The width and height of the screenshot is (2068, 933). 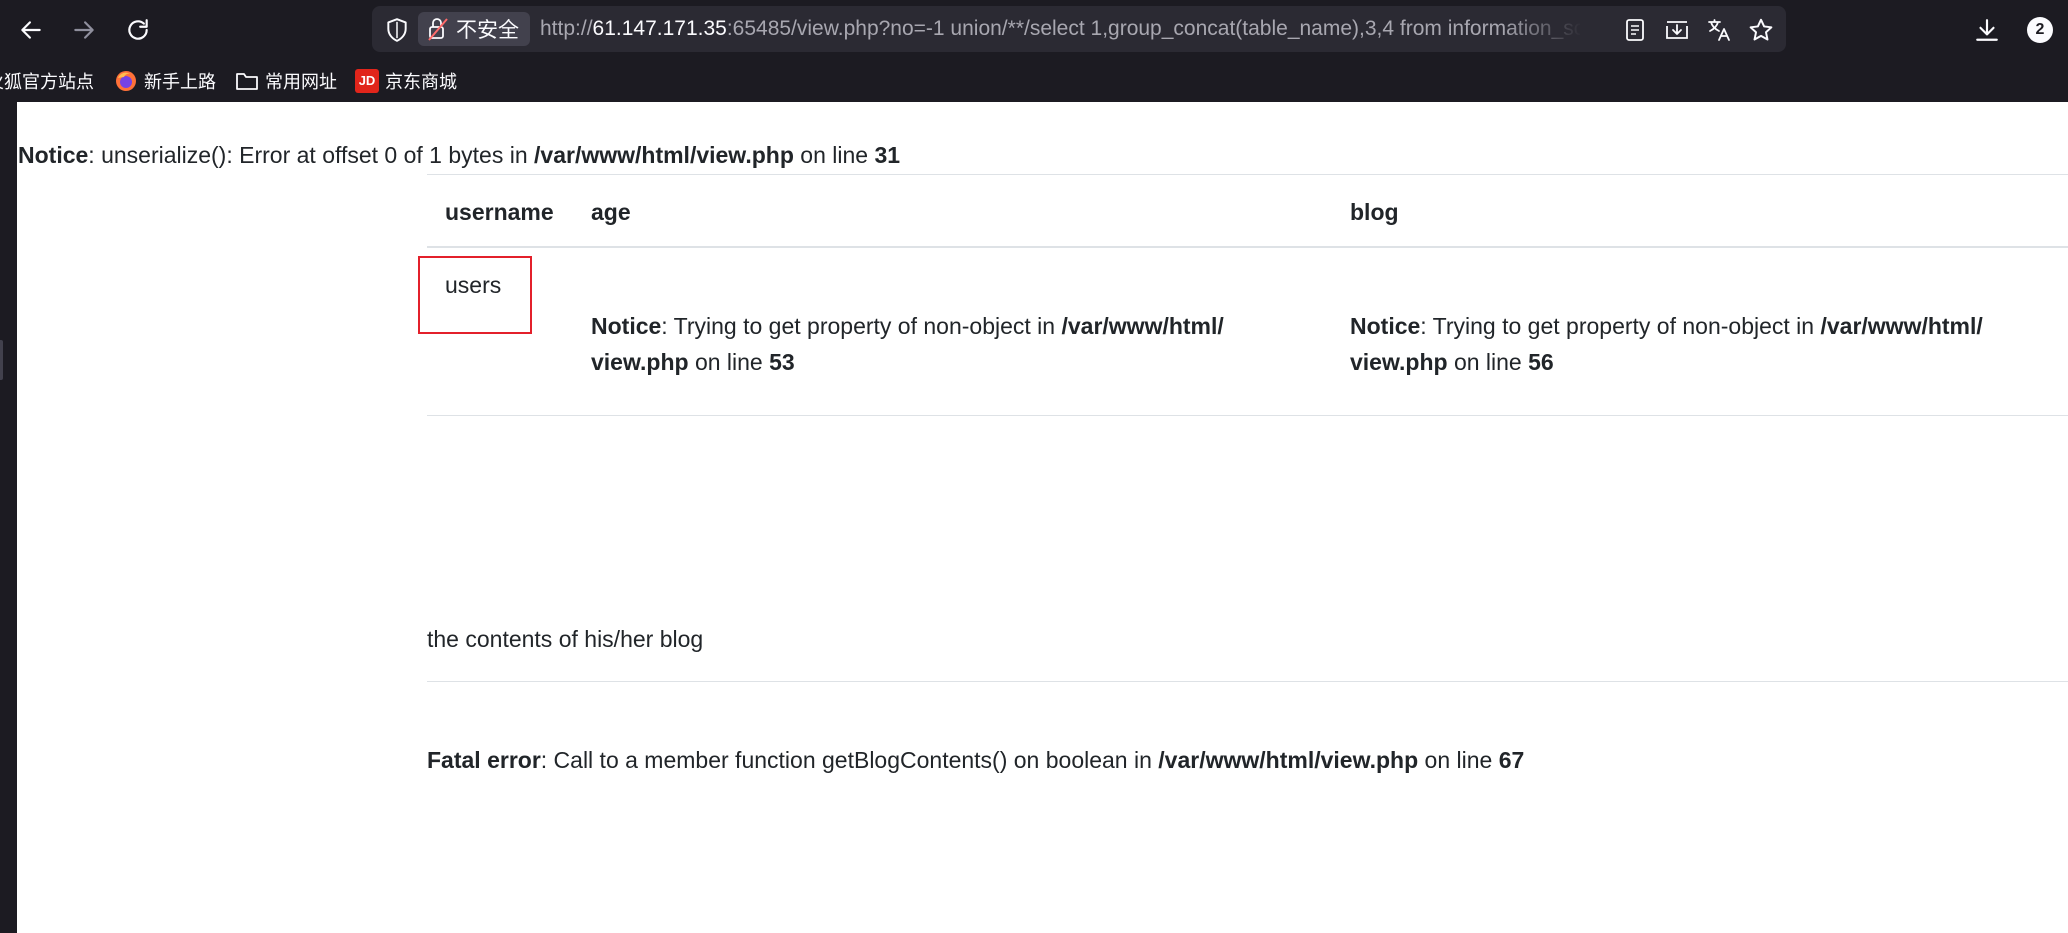 I want to click on translate-button, so click(x=1719, y=30).